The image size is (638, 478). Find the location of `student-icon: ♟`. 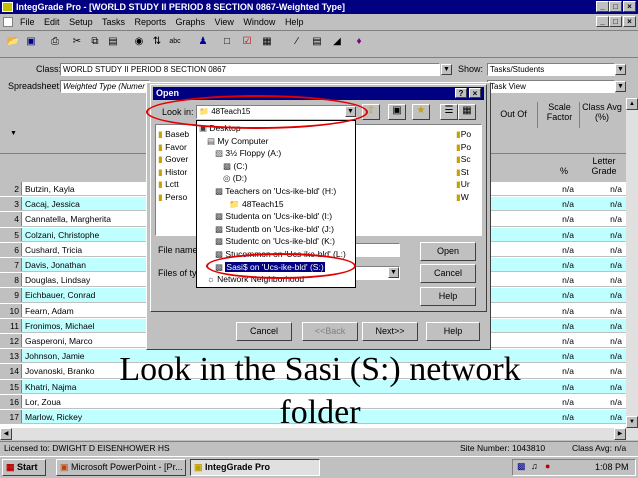

student-icon: ♟ is located at coordinates (203, 43).